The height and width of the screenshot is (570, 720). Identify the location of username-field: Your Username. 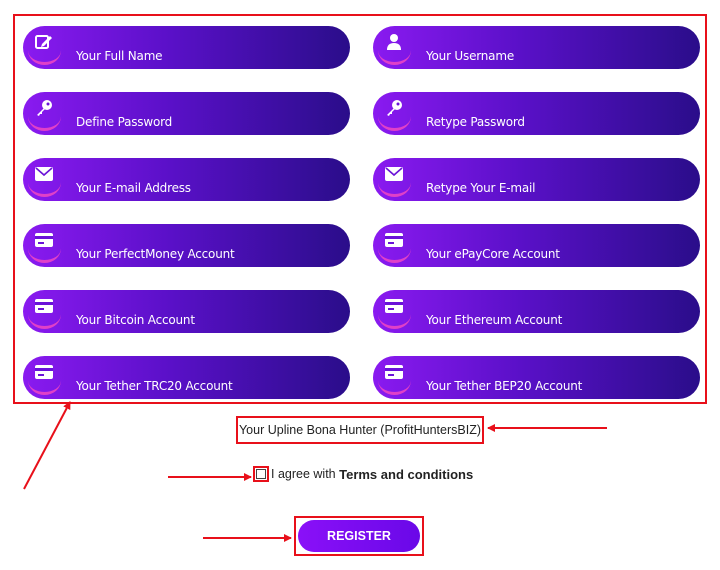
(536, 47).